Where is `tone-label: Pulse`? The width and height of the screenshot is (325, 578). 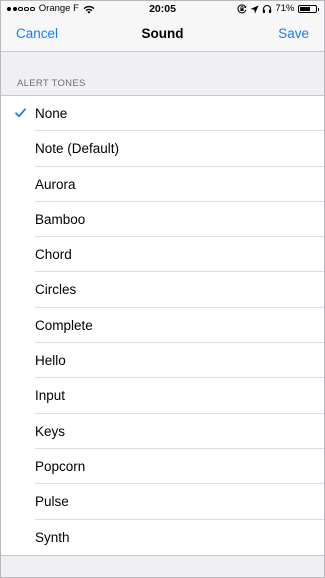
tone-label: Pulse is located at coordinates (52, 502).